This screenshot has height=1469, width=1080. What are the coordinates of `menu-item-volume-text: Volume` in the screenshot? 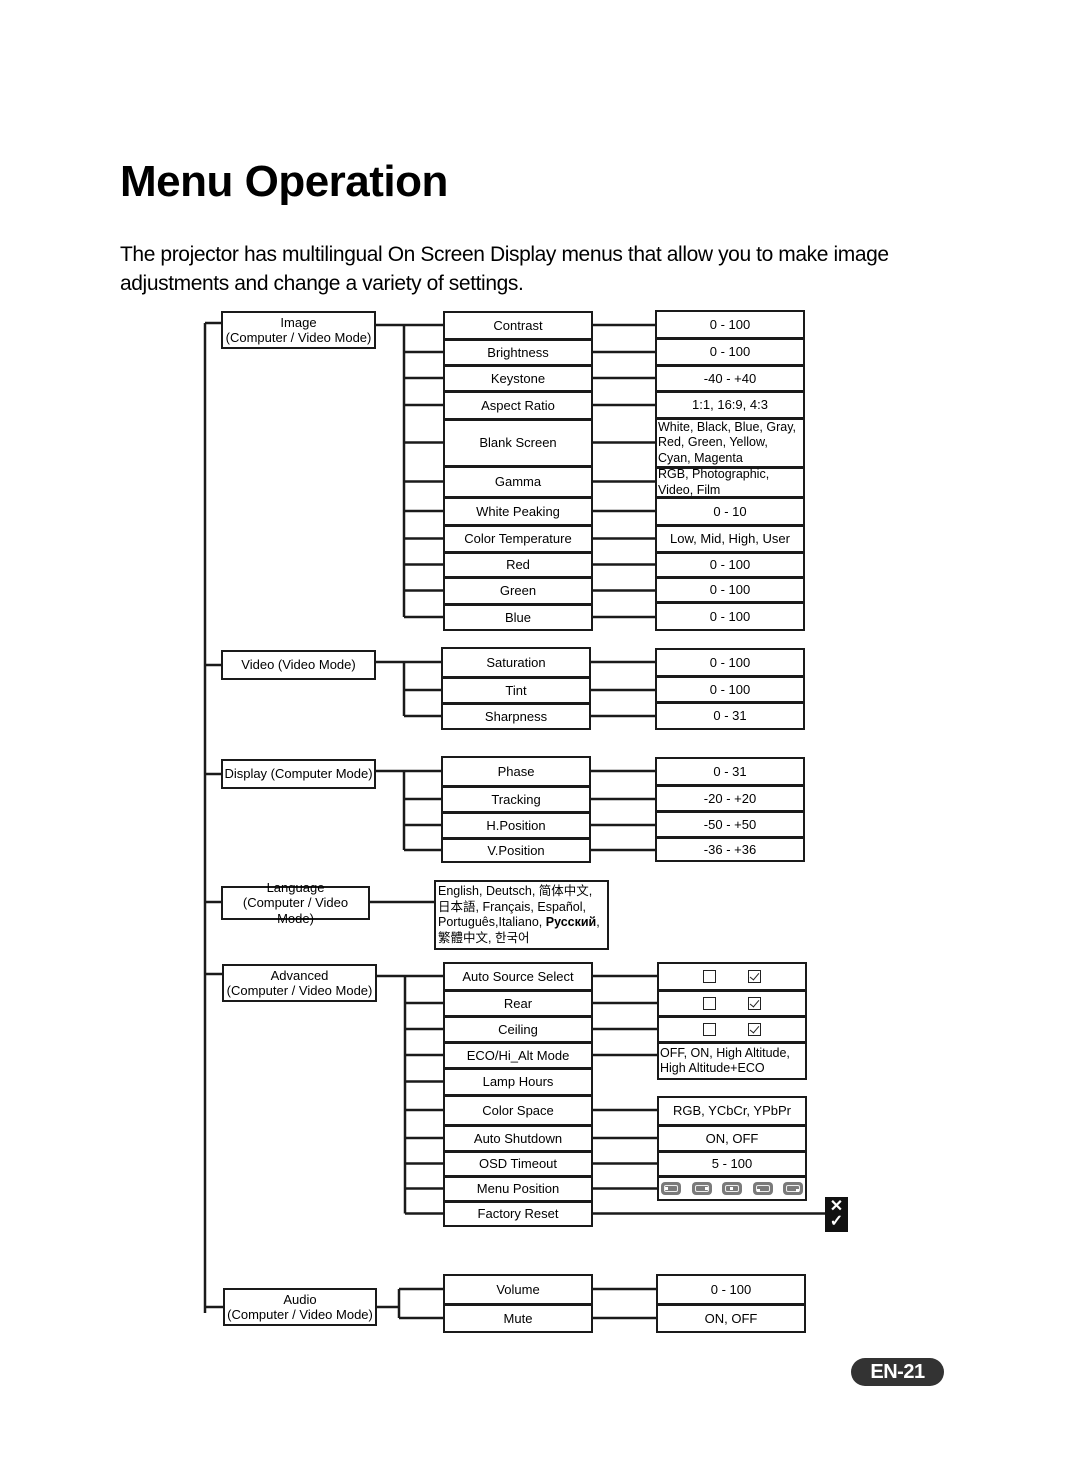 It's located at (518, 1289).